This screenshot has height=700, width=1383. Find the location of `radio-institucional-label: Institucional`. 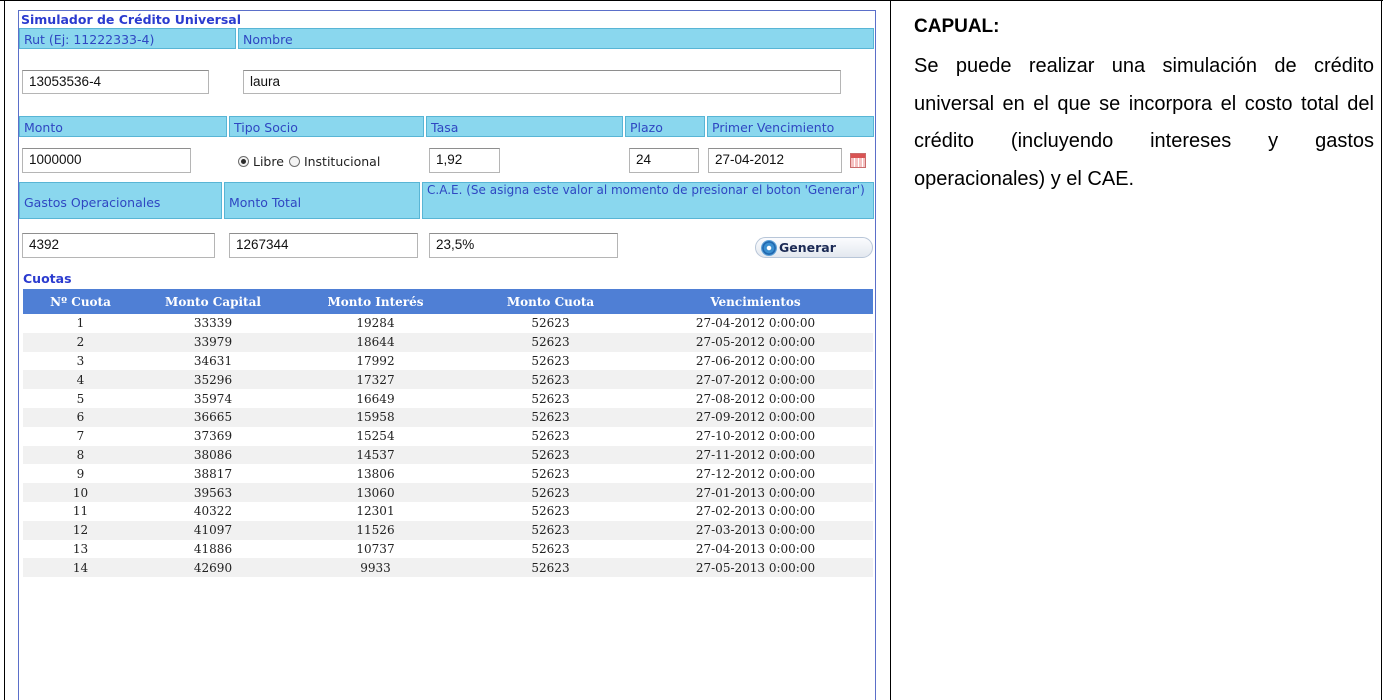

radio-institucional-label: Institucional is located at coordinates (342, 161).